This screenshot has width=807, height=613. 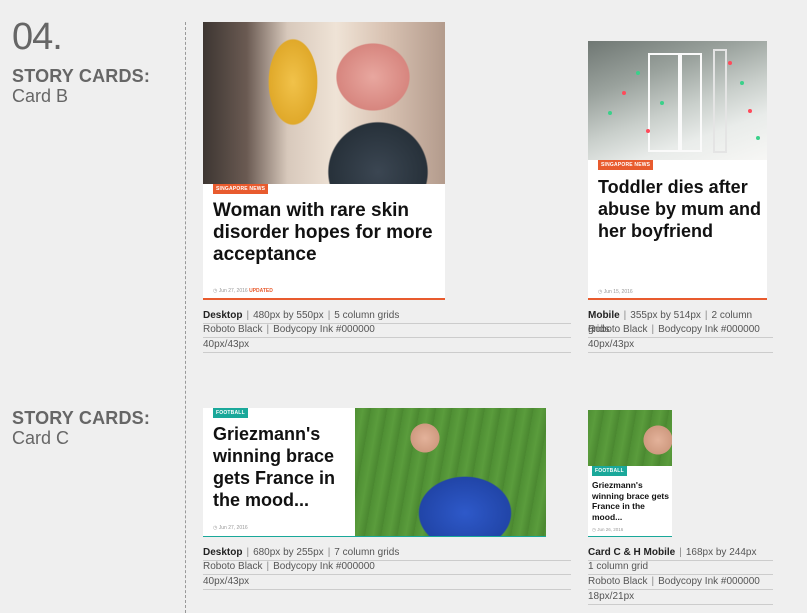 What do you see at coordinates (680, 597) in the screenshot?
I see `spec-c-mobile-line4: 18px/21px` at bounding box center [680, 597].